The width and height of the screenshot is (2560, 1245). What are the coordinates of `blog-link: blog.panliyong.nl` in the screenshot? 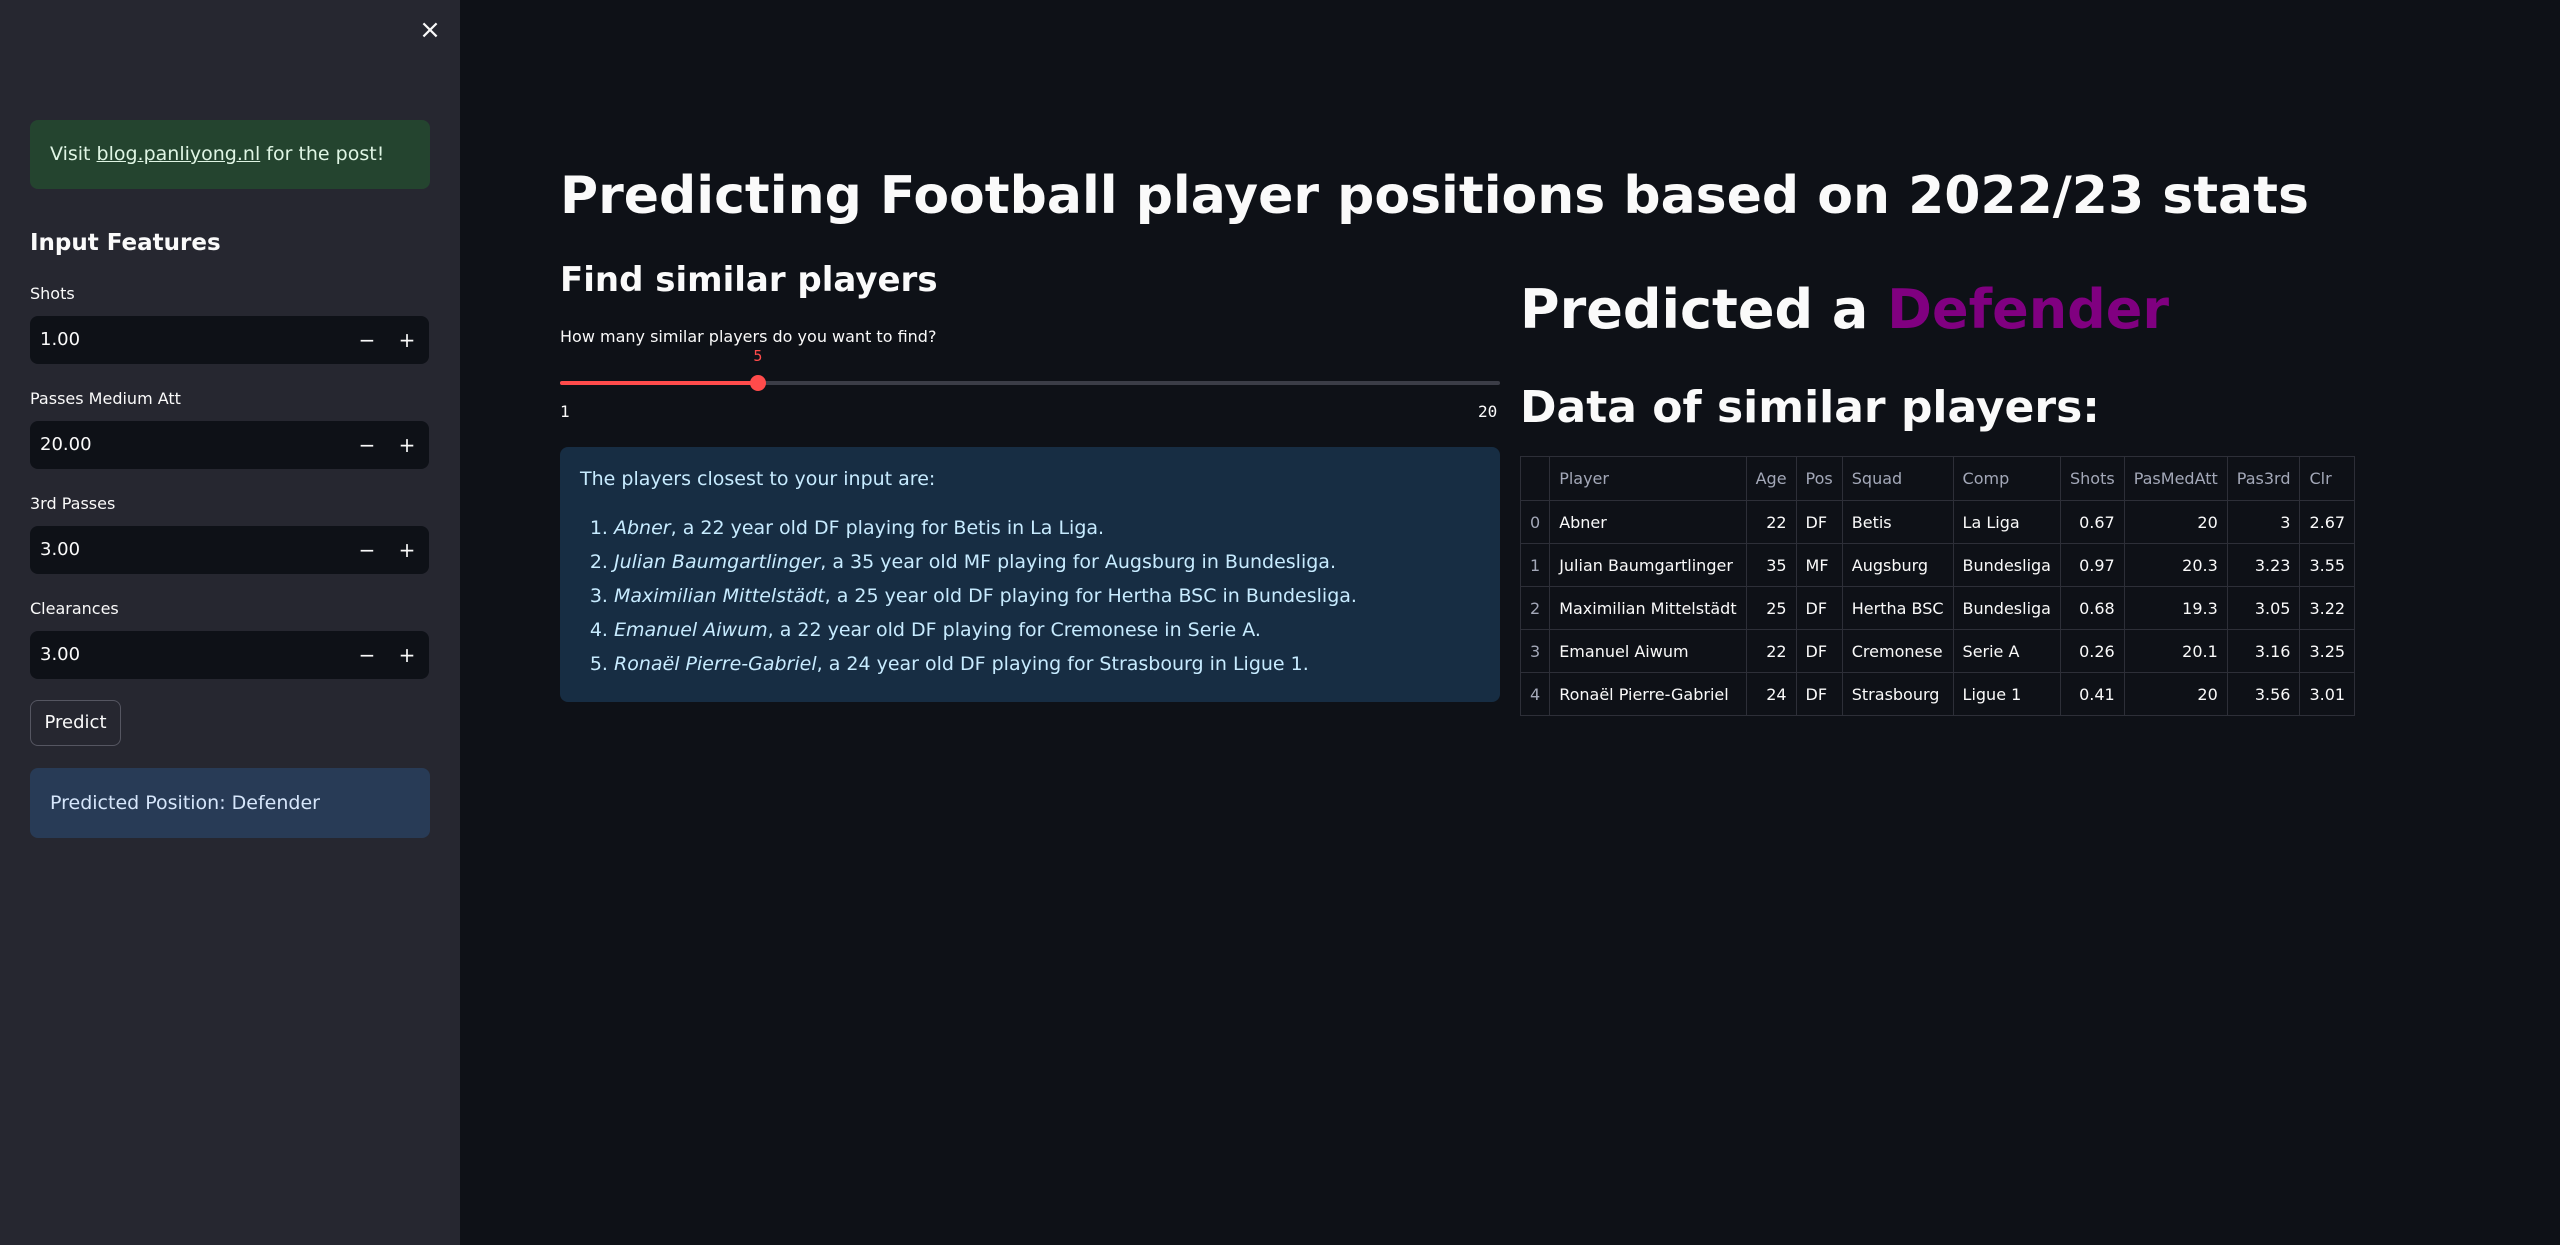 It's located at (179, 154).